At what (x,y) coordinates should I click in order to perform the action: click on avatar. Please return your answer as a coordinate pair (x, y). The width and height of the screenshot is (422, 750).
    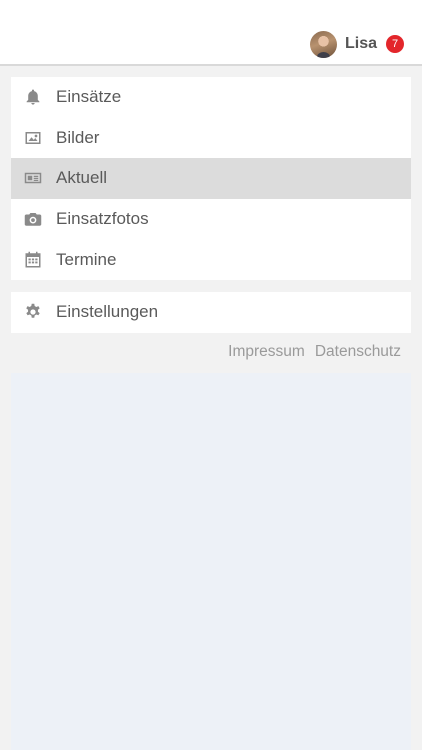
    Looking at the image, I should click on (323, 44).